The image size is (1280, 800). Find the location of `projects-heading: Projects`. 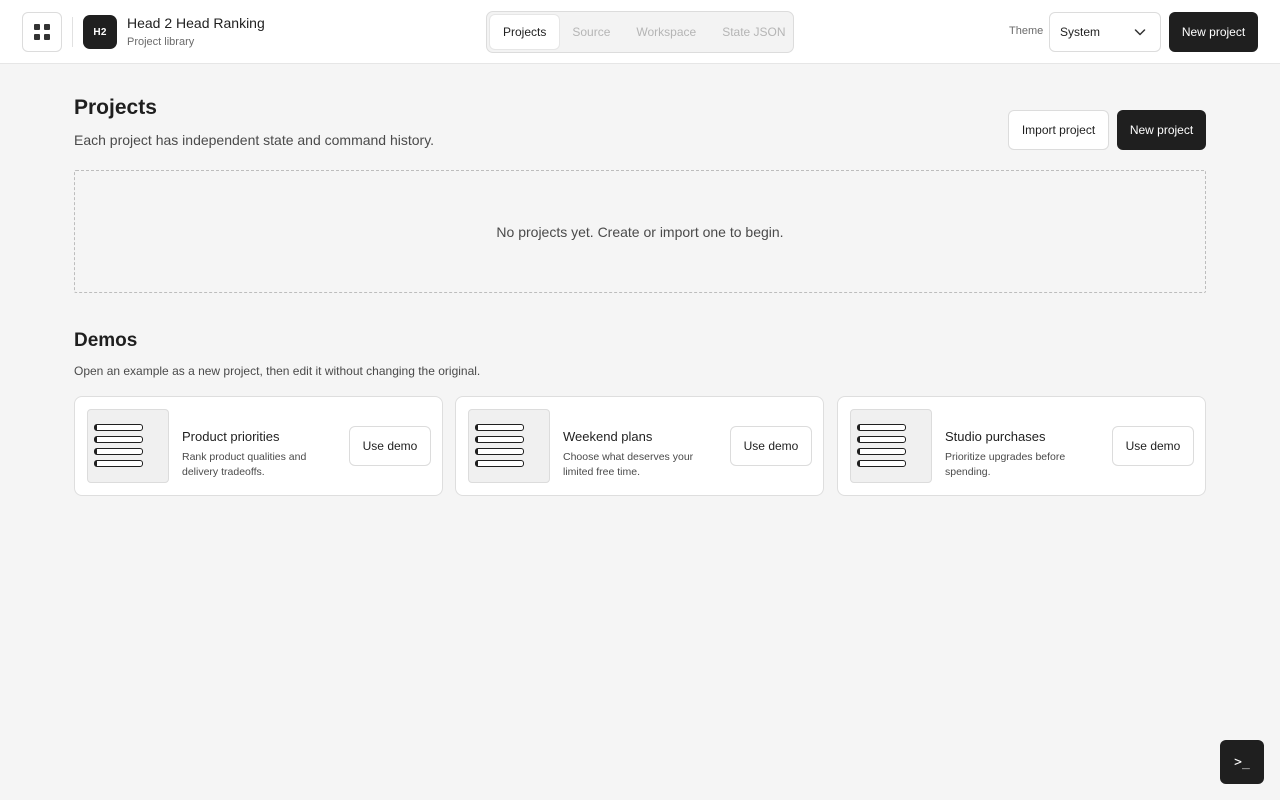

projects-heading: Projects is located at coordinates (115, 107).